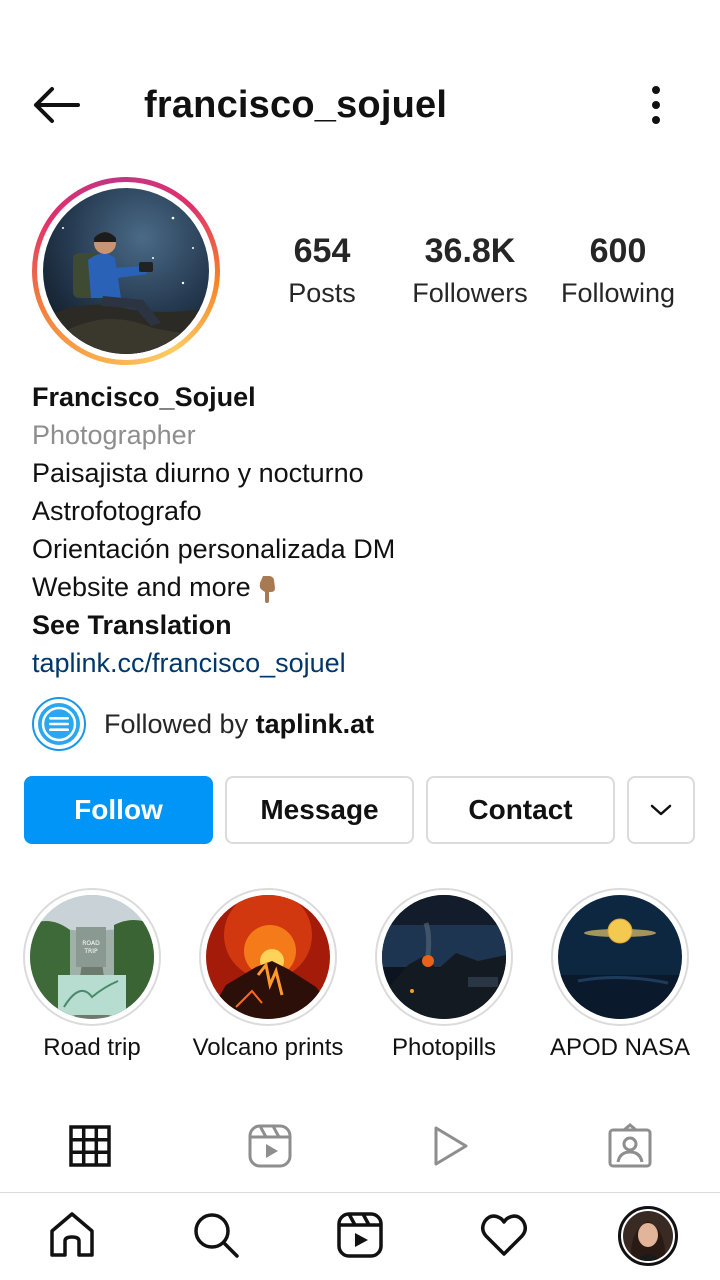 The image size is (720, 1280). Describe the element at coordinates (714, 957) in the screenshot. I see `highlight-item-partial` at that location.